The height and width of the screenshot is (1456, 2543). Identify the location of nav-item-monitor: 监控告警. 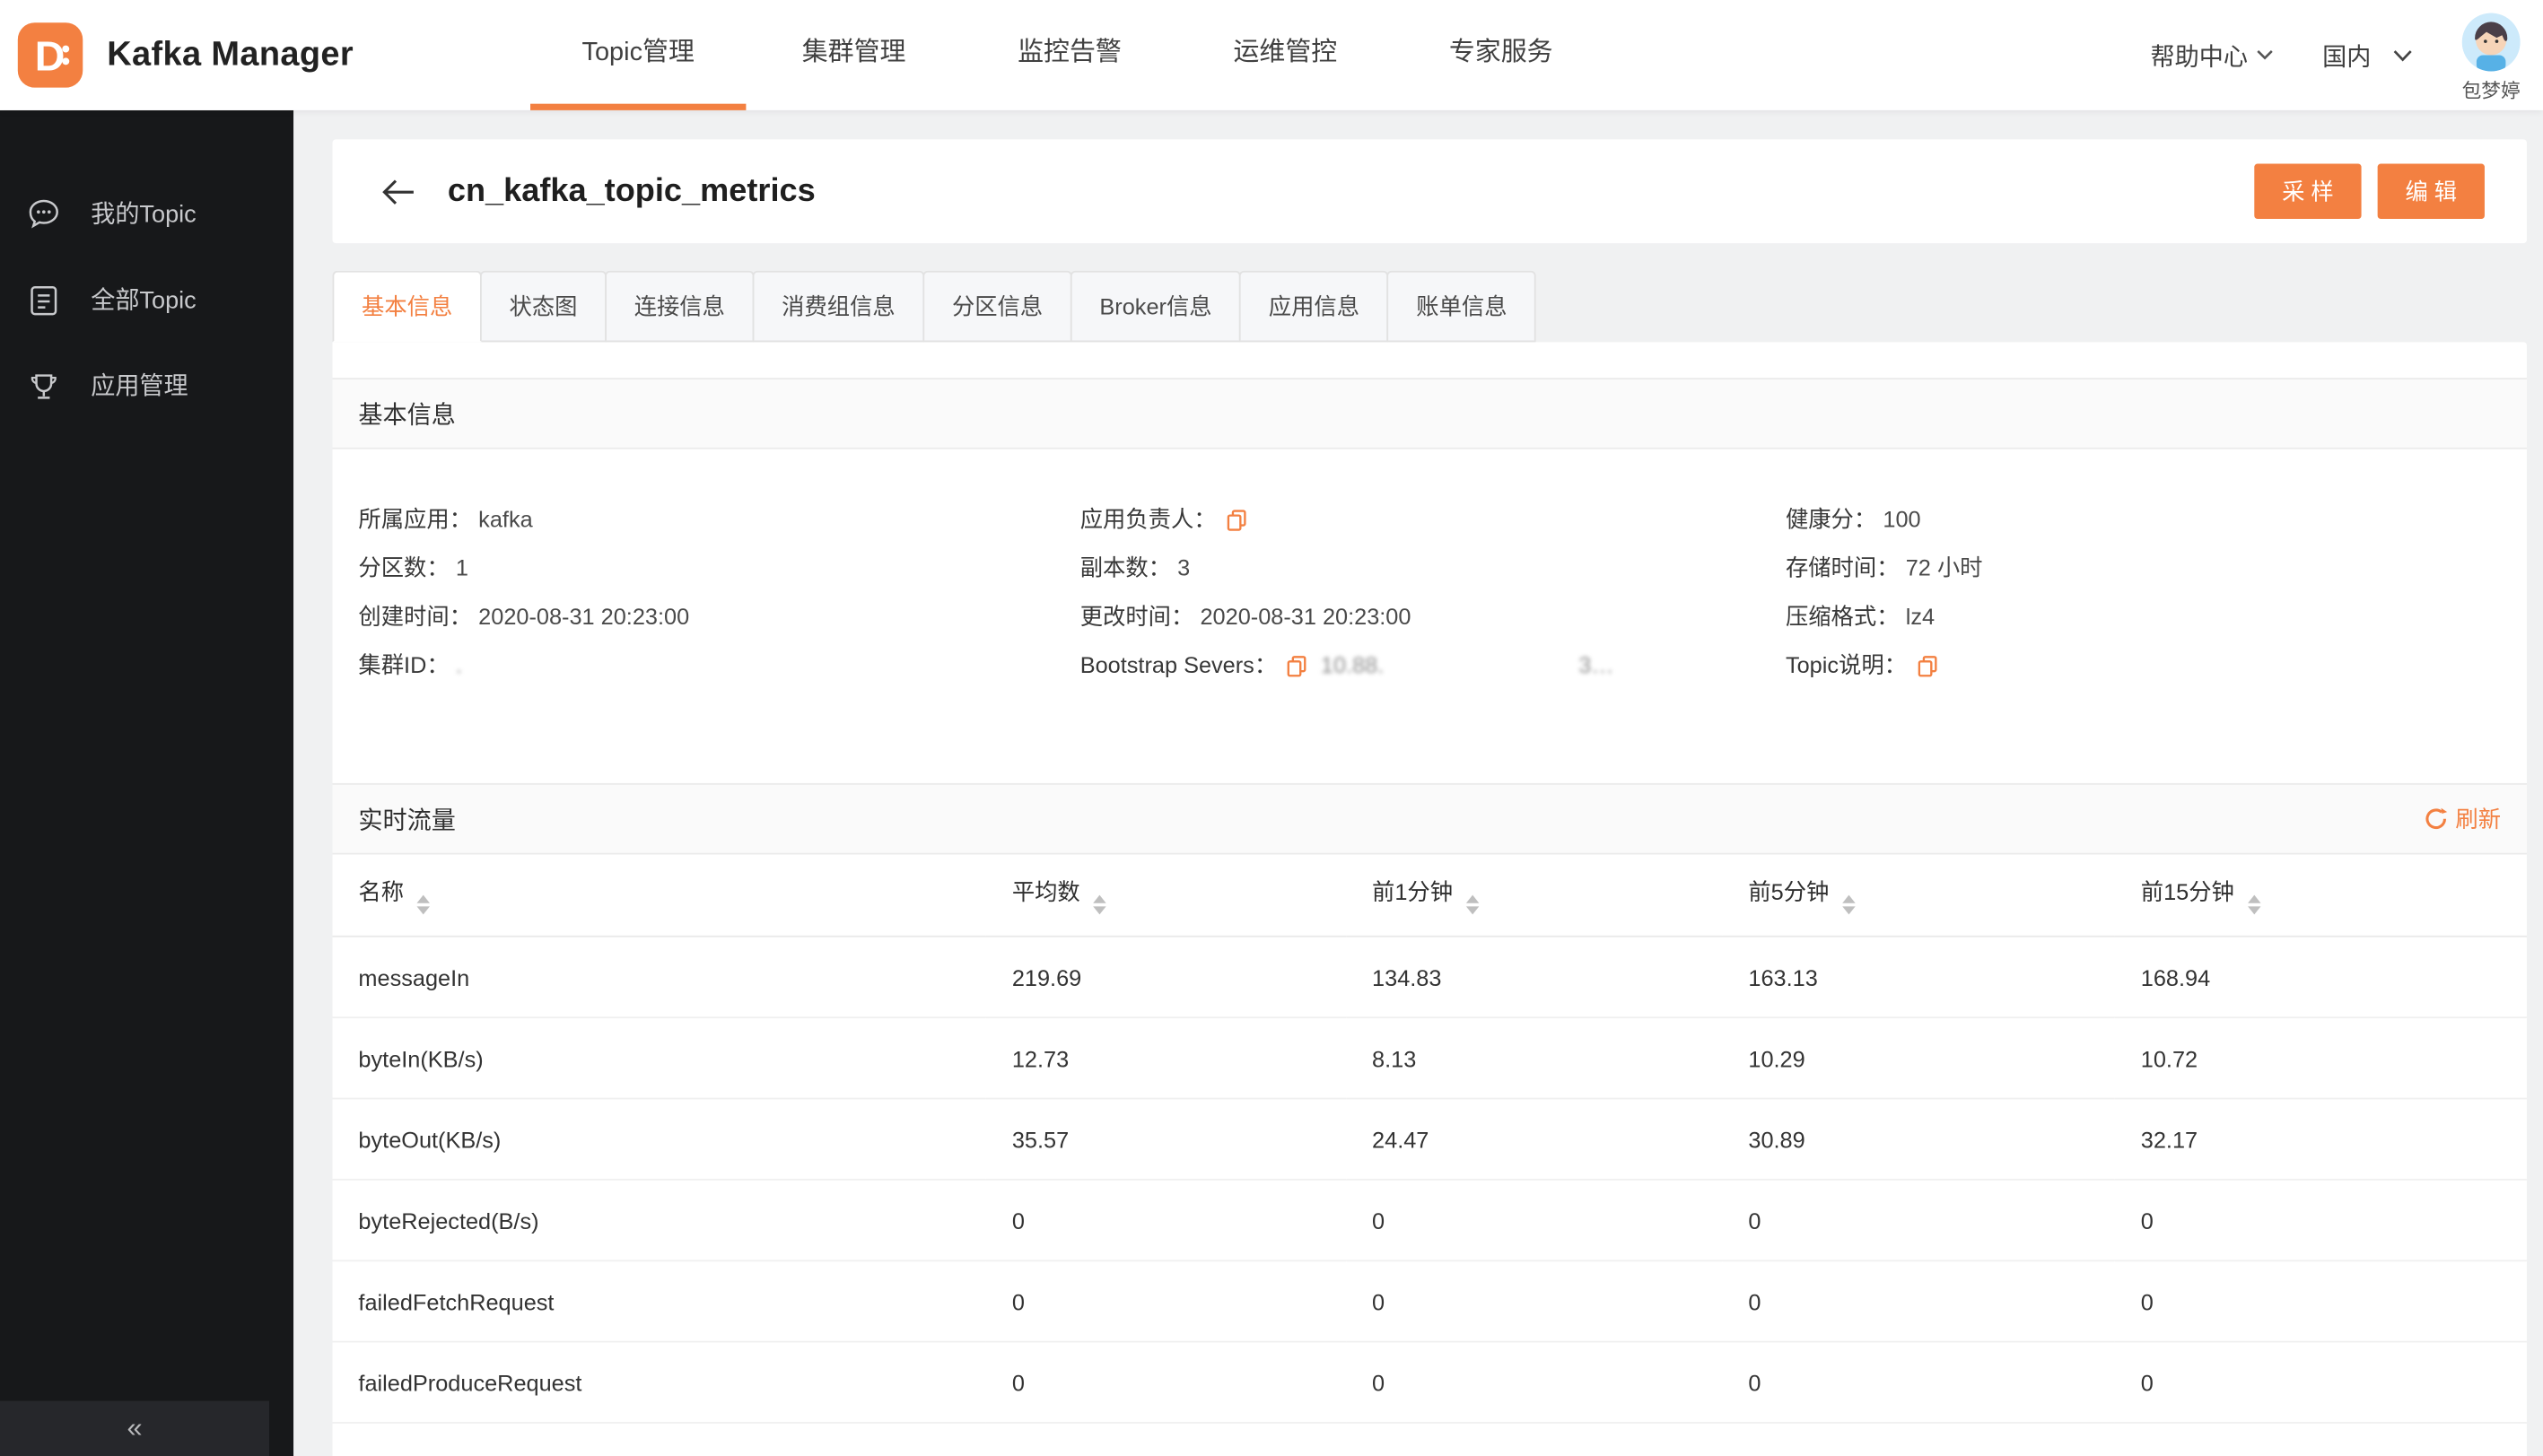
(1069, 55).